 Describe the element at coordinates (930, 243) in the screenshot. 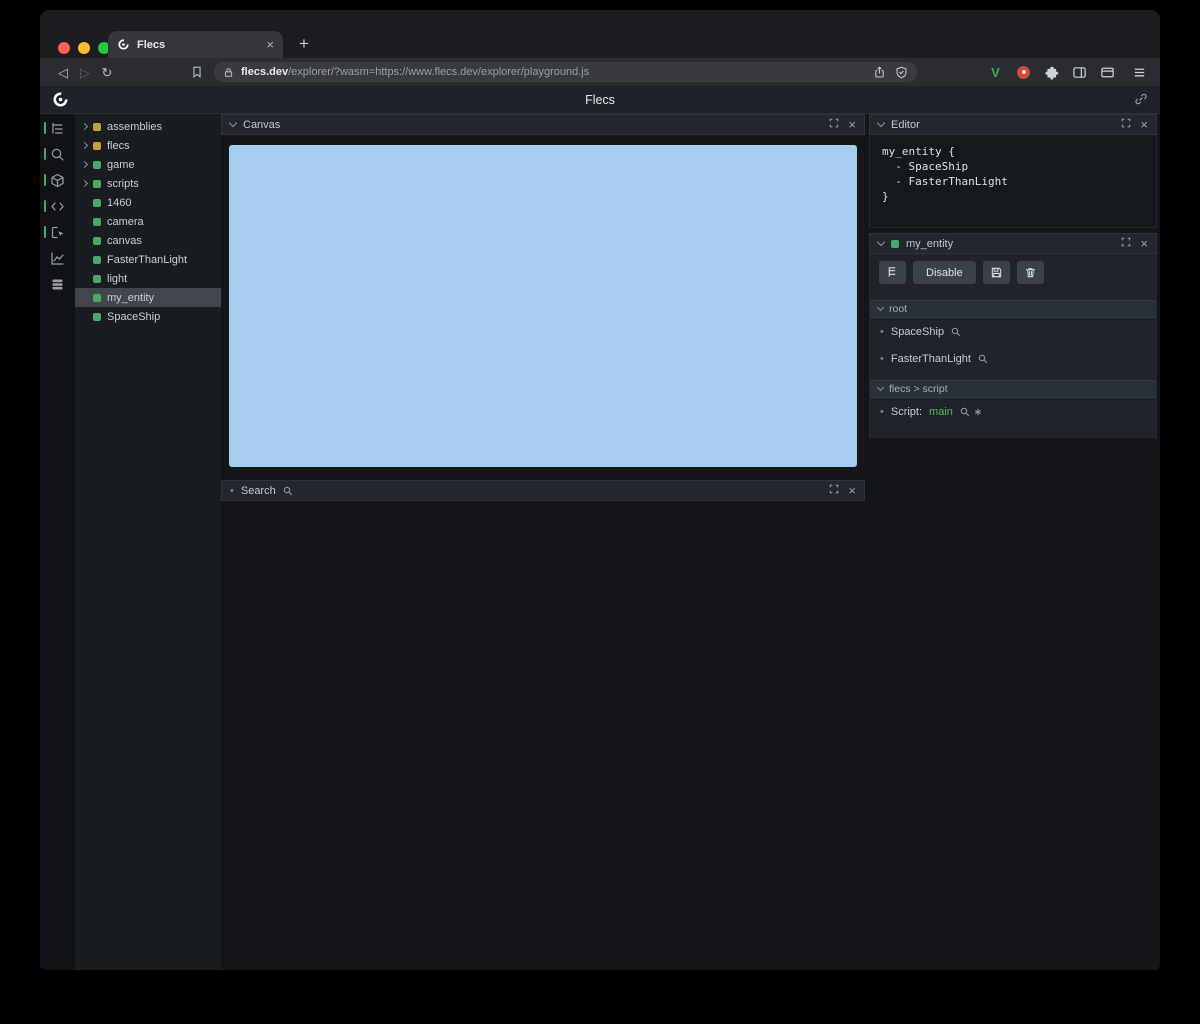

I see `entity-panel-title: my_entity` at that location.